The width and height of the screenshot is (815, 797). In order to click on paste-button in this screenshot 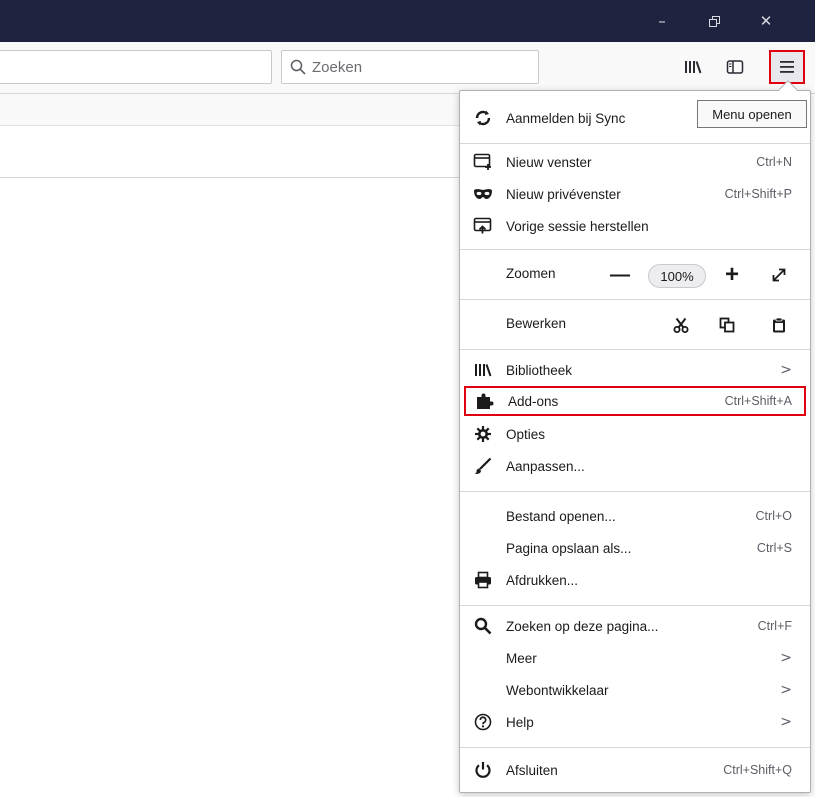, I will do `click(779, 325)`.